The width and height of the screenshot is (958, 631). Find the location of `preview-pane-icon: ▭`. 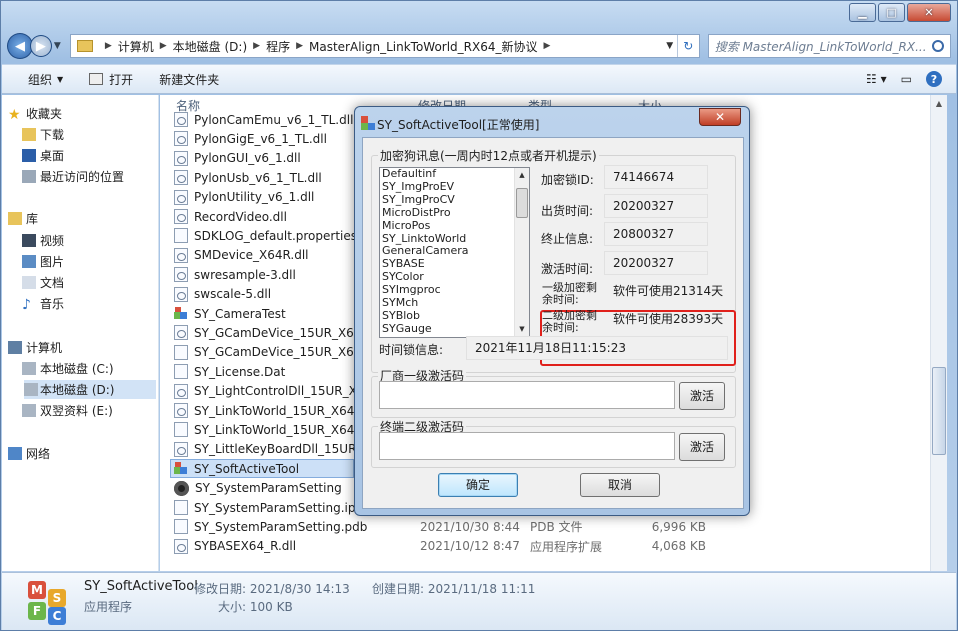

preview-pane-icon: ▭ is located at coordinates (906, 79).